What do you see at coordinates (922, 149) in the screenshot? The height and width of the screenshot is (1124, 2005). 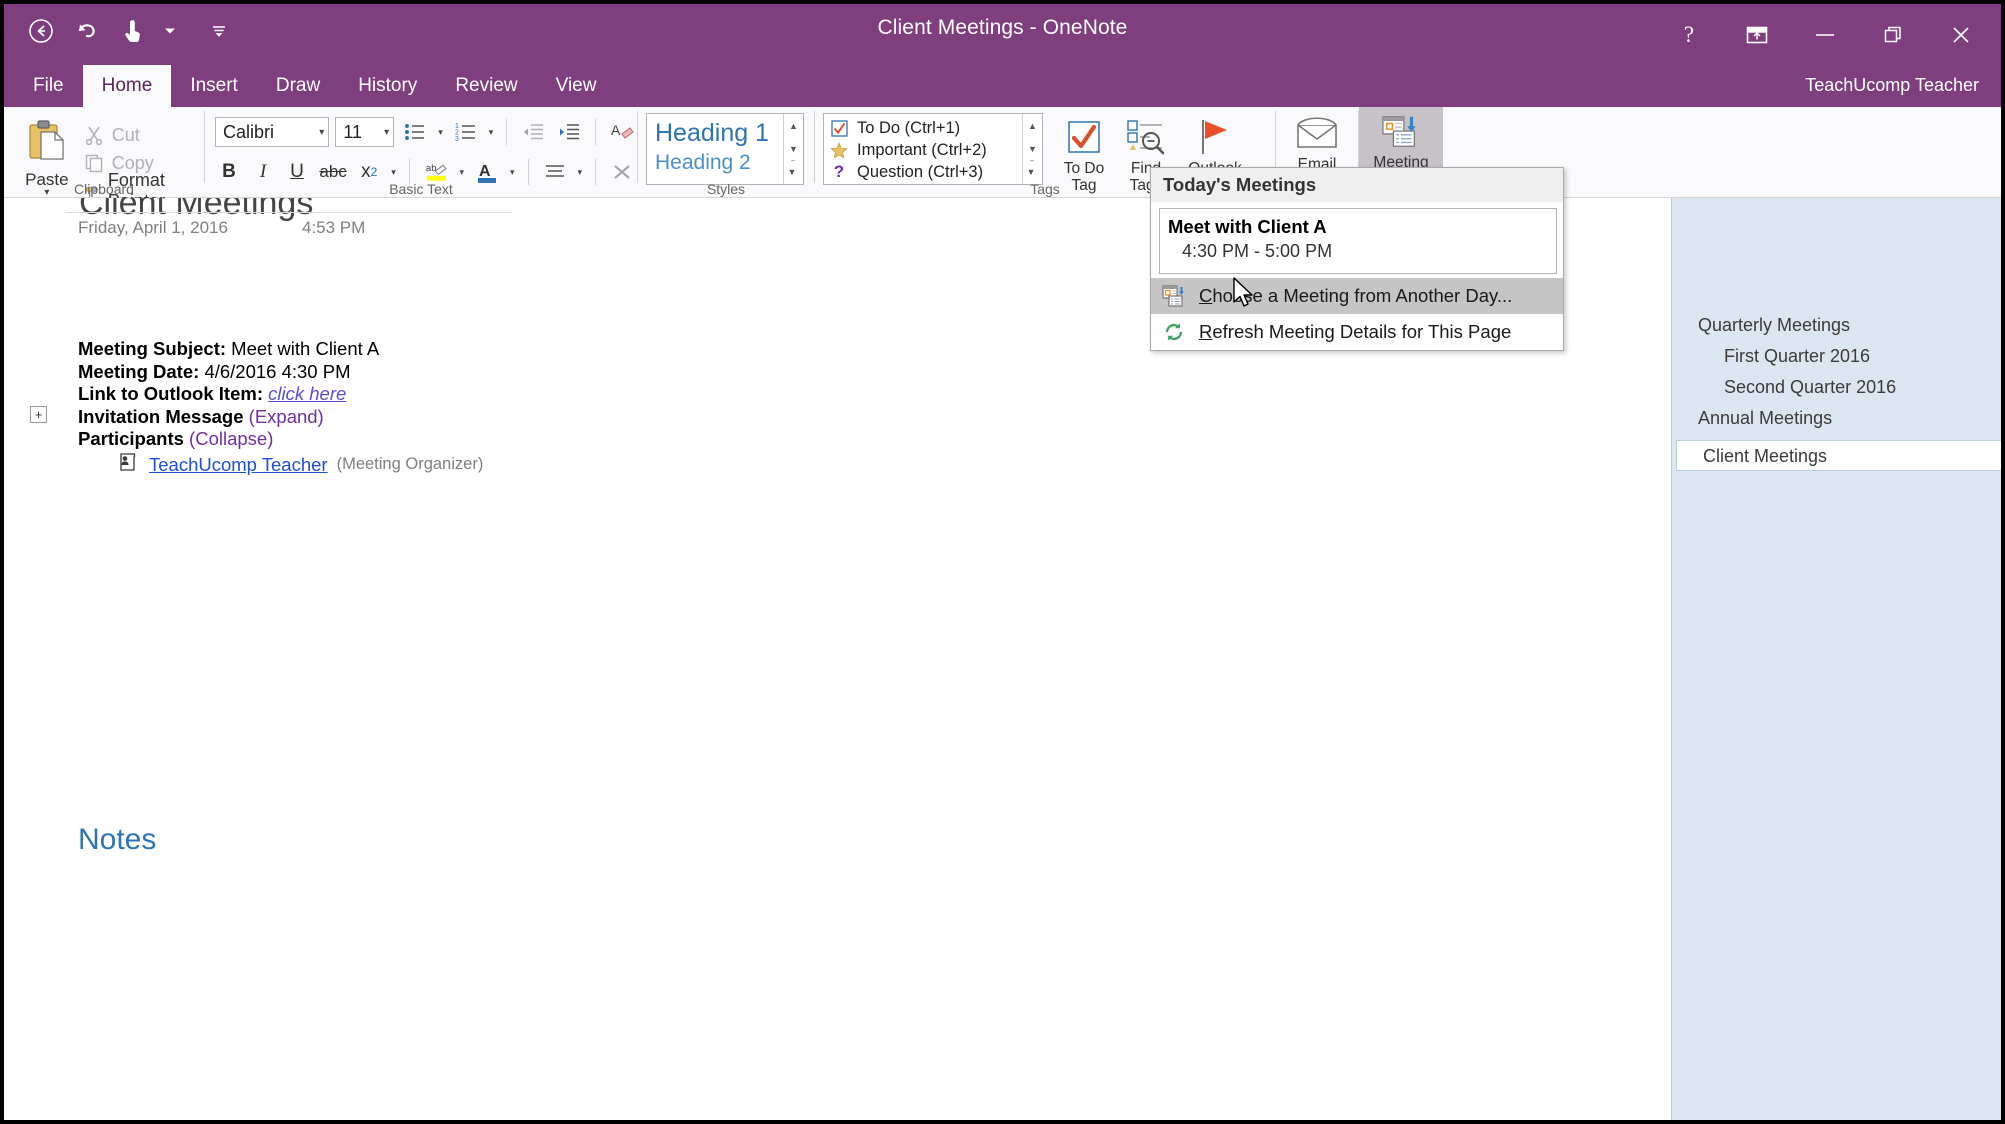 I see `tag-label-important: Important (Ctrl+2)` at bounding box center [922, 149].